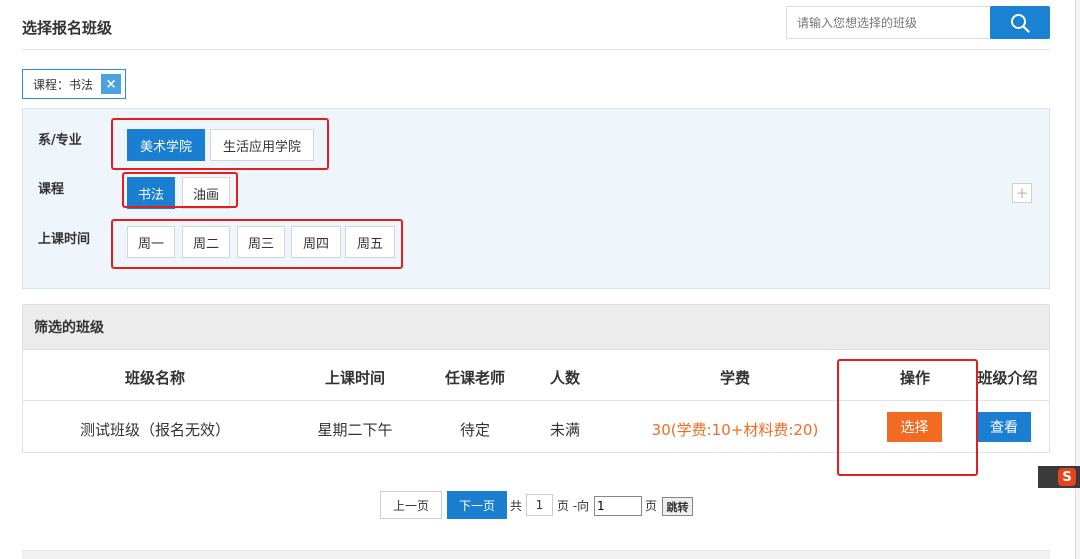 This screenshot has height=559, width=1080. What do you see at coordinates (651, 506) in the screenshot?
I see `jump-suffix: 页` at bounding box center [651, 506].